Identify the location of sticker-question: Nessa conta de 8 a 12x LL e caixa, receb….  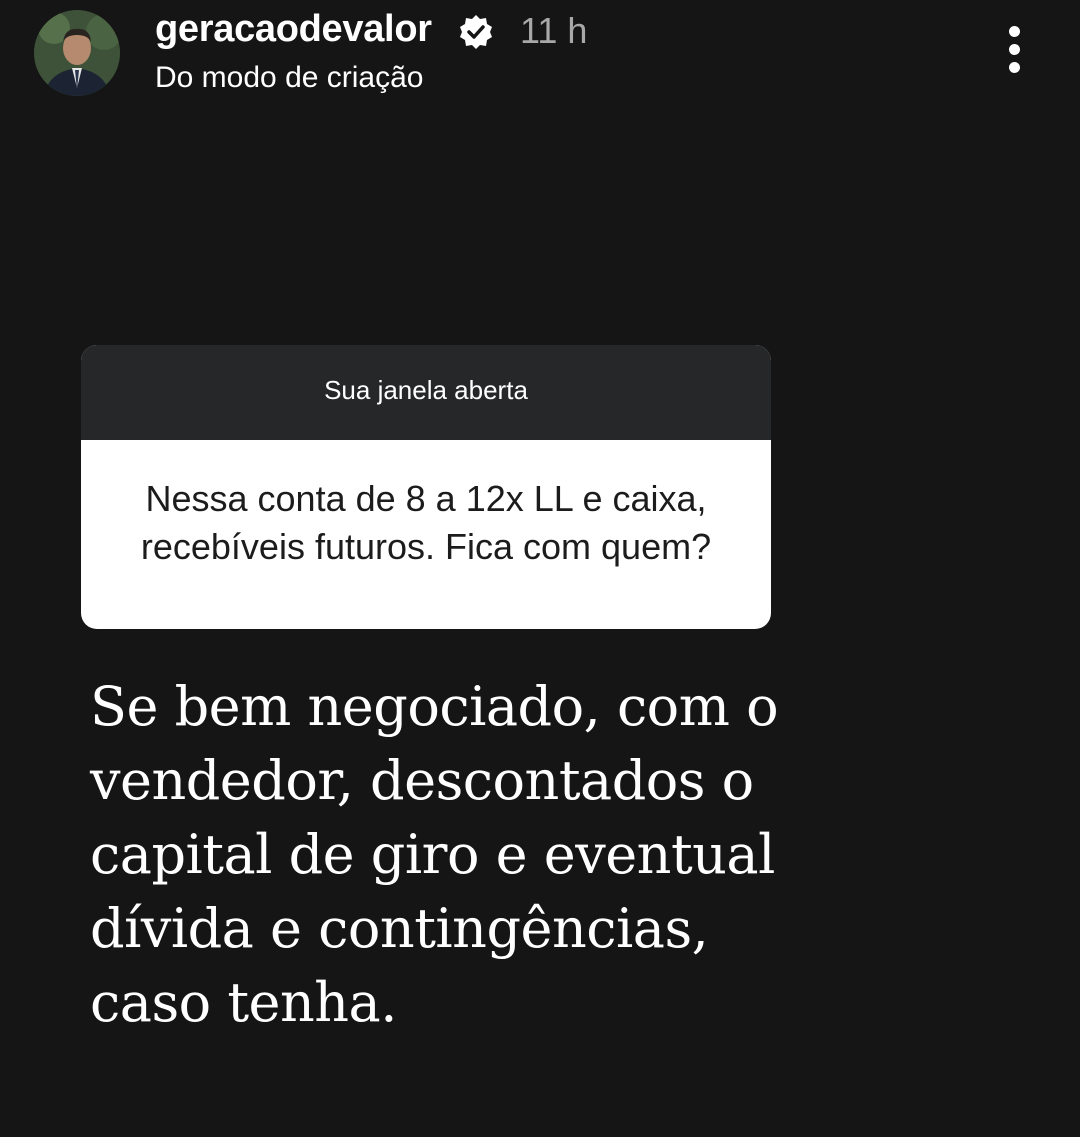
(426, 523).